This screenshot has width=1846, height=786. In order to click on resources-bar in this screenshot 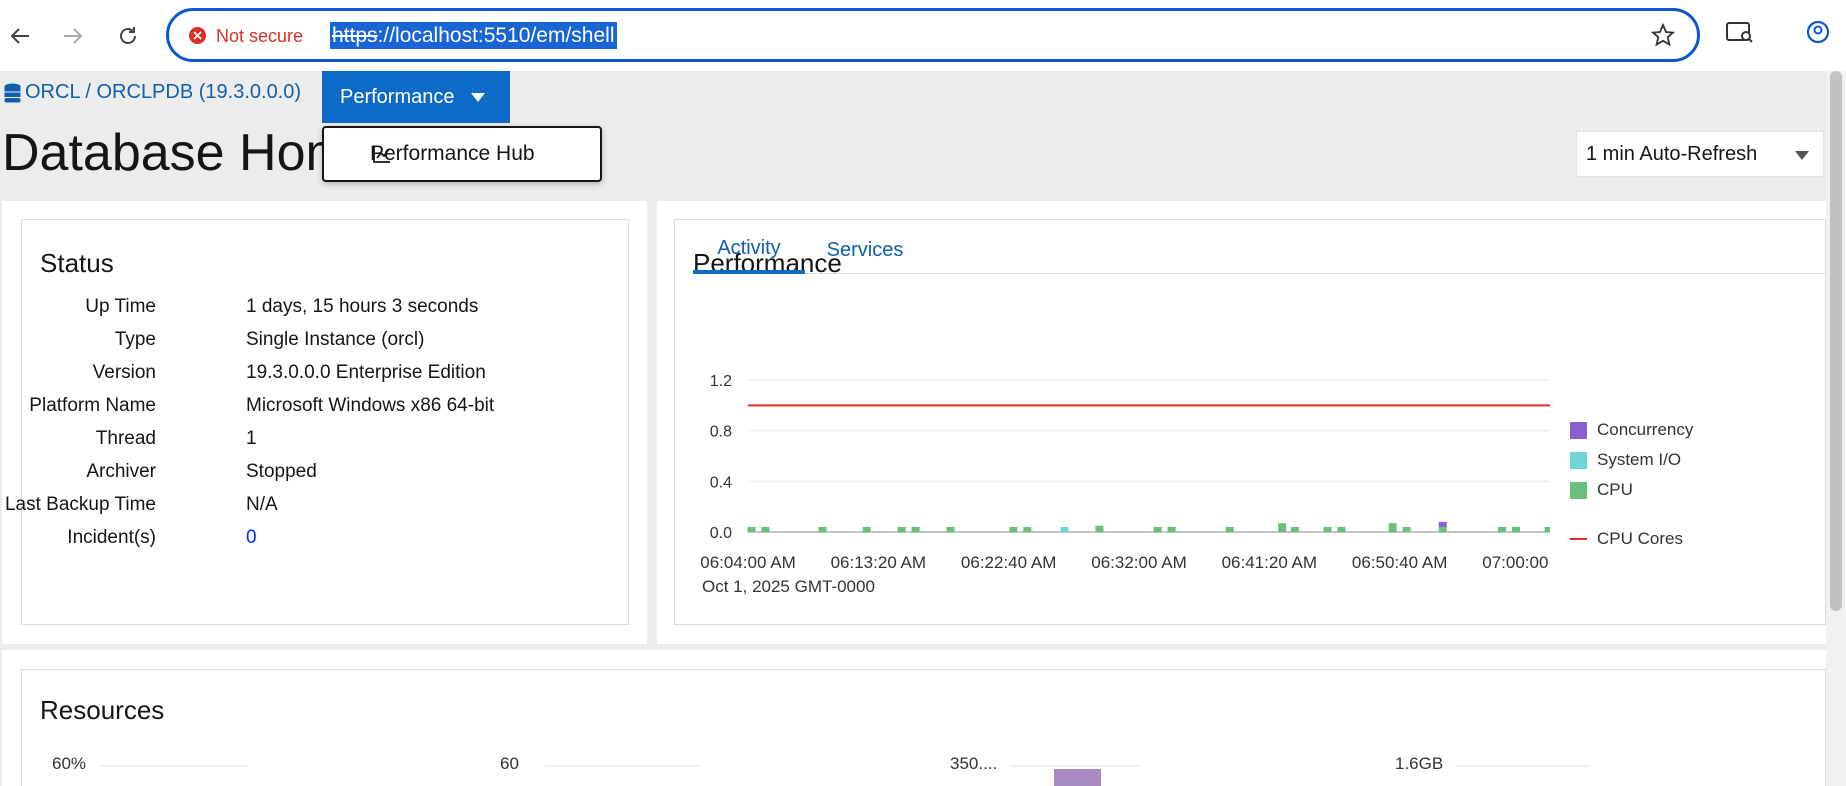, I will do `click(1077, 777)`.